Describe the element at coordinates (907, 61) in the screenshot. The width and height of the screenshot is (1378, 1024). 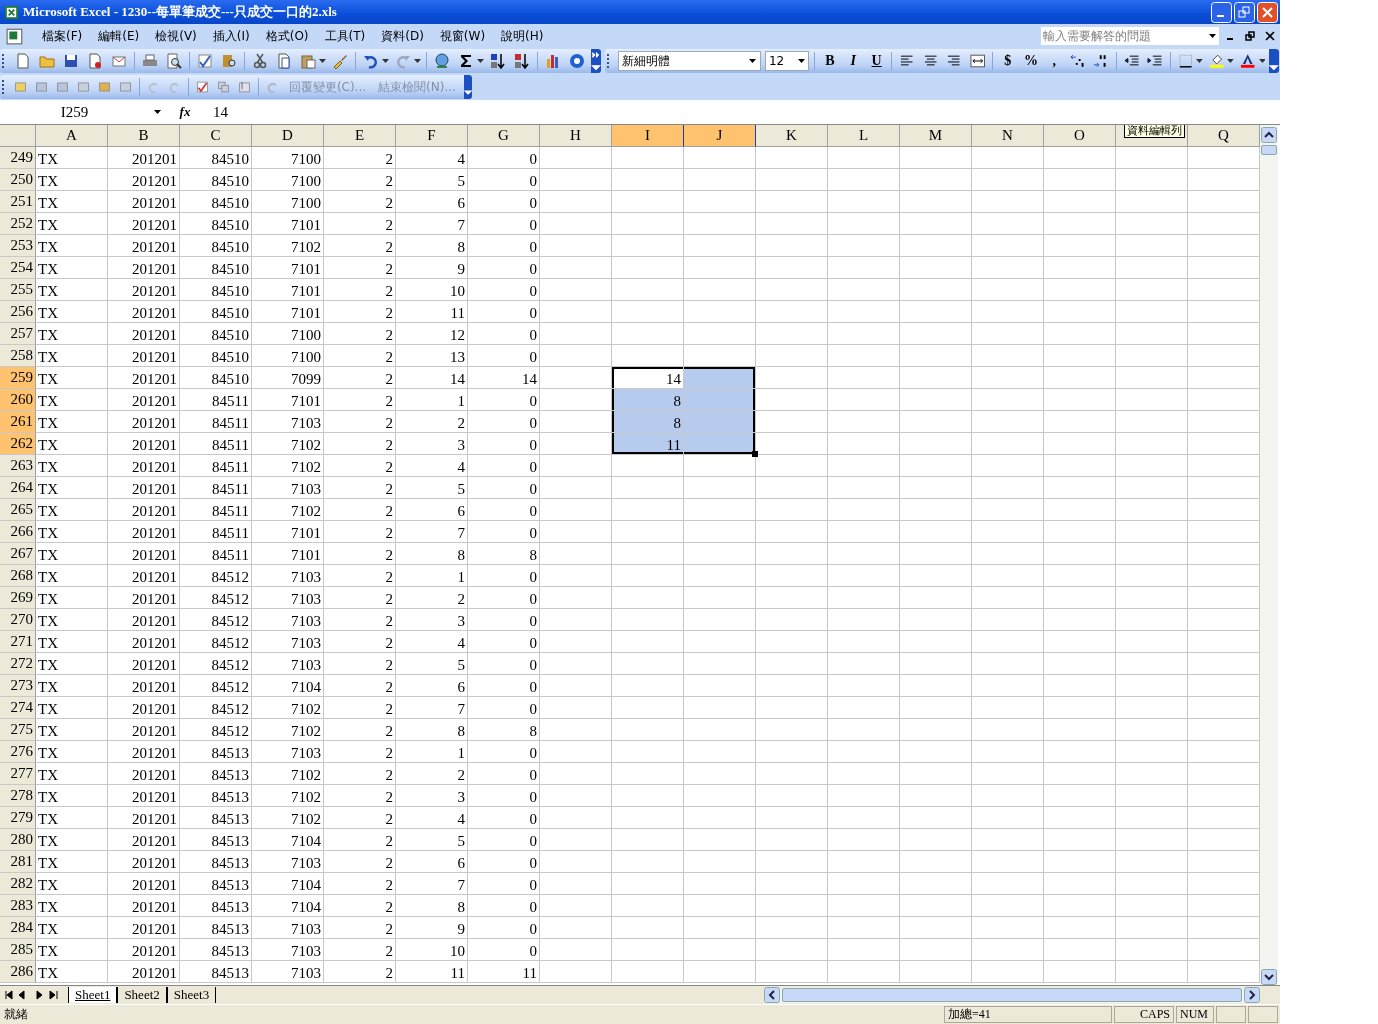
I see `align-left-icon` at that location.